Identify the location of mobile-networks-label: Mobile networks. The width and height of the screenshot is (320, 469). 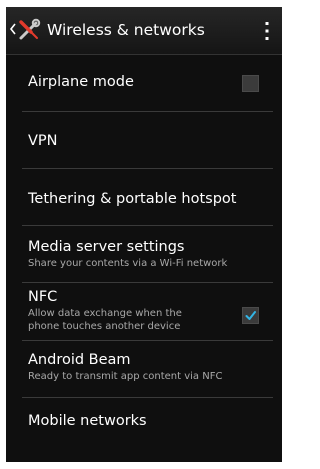
(87, 421).